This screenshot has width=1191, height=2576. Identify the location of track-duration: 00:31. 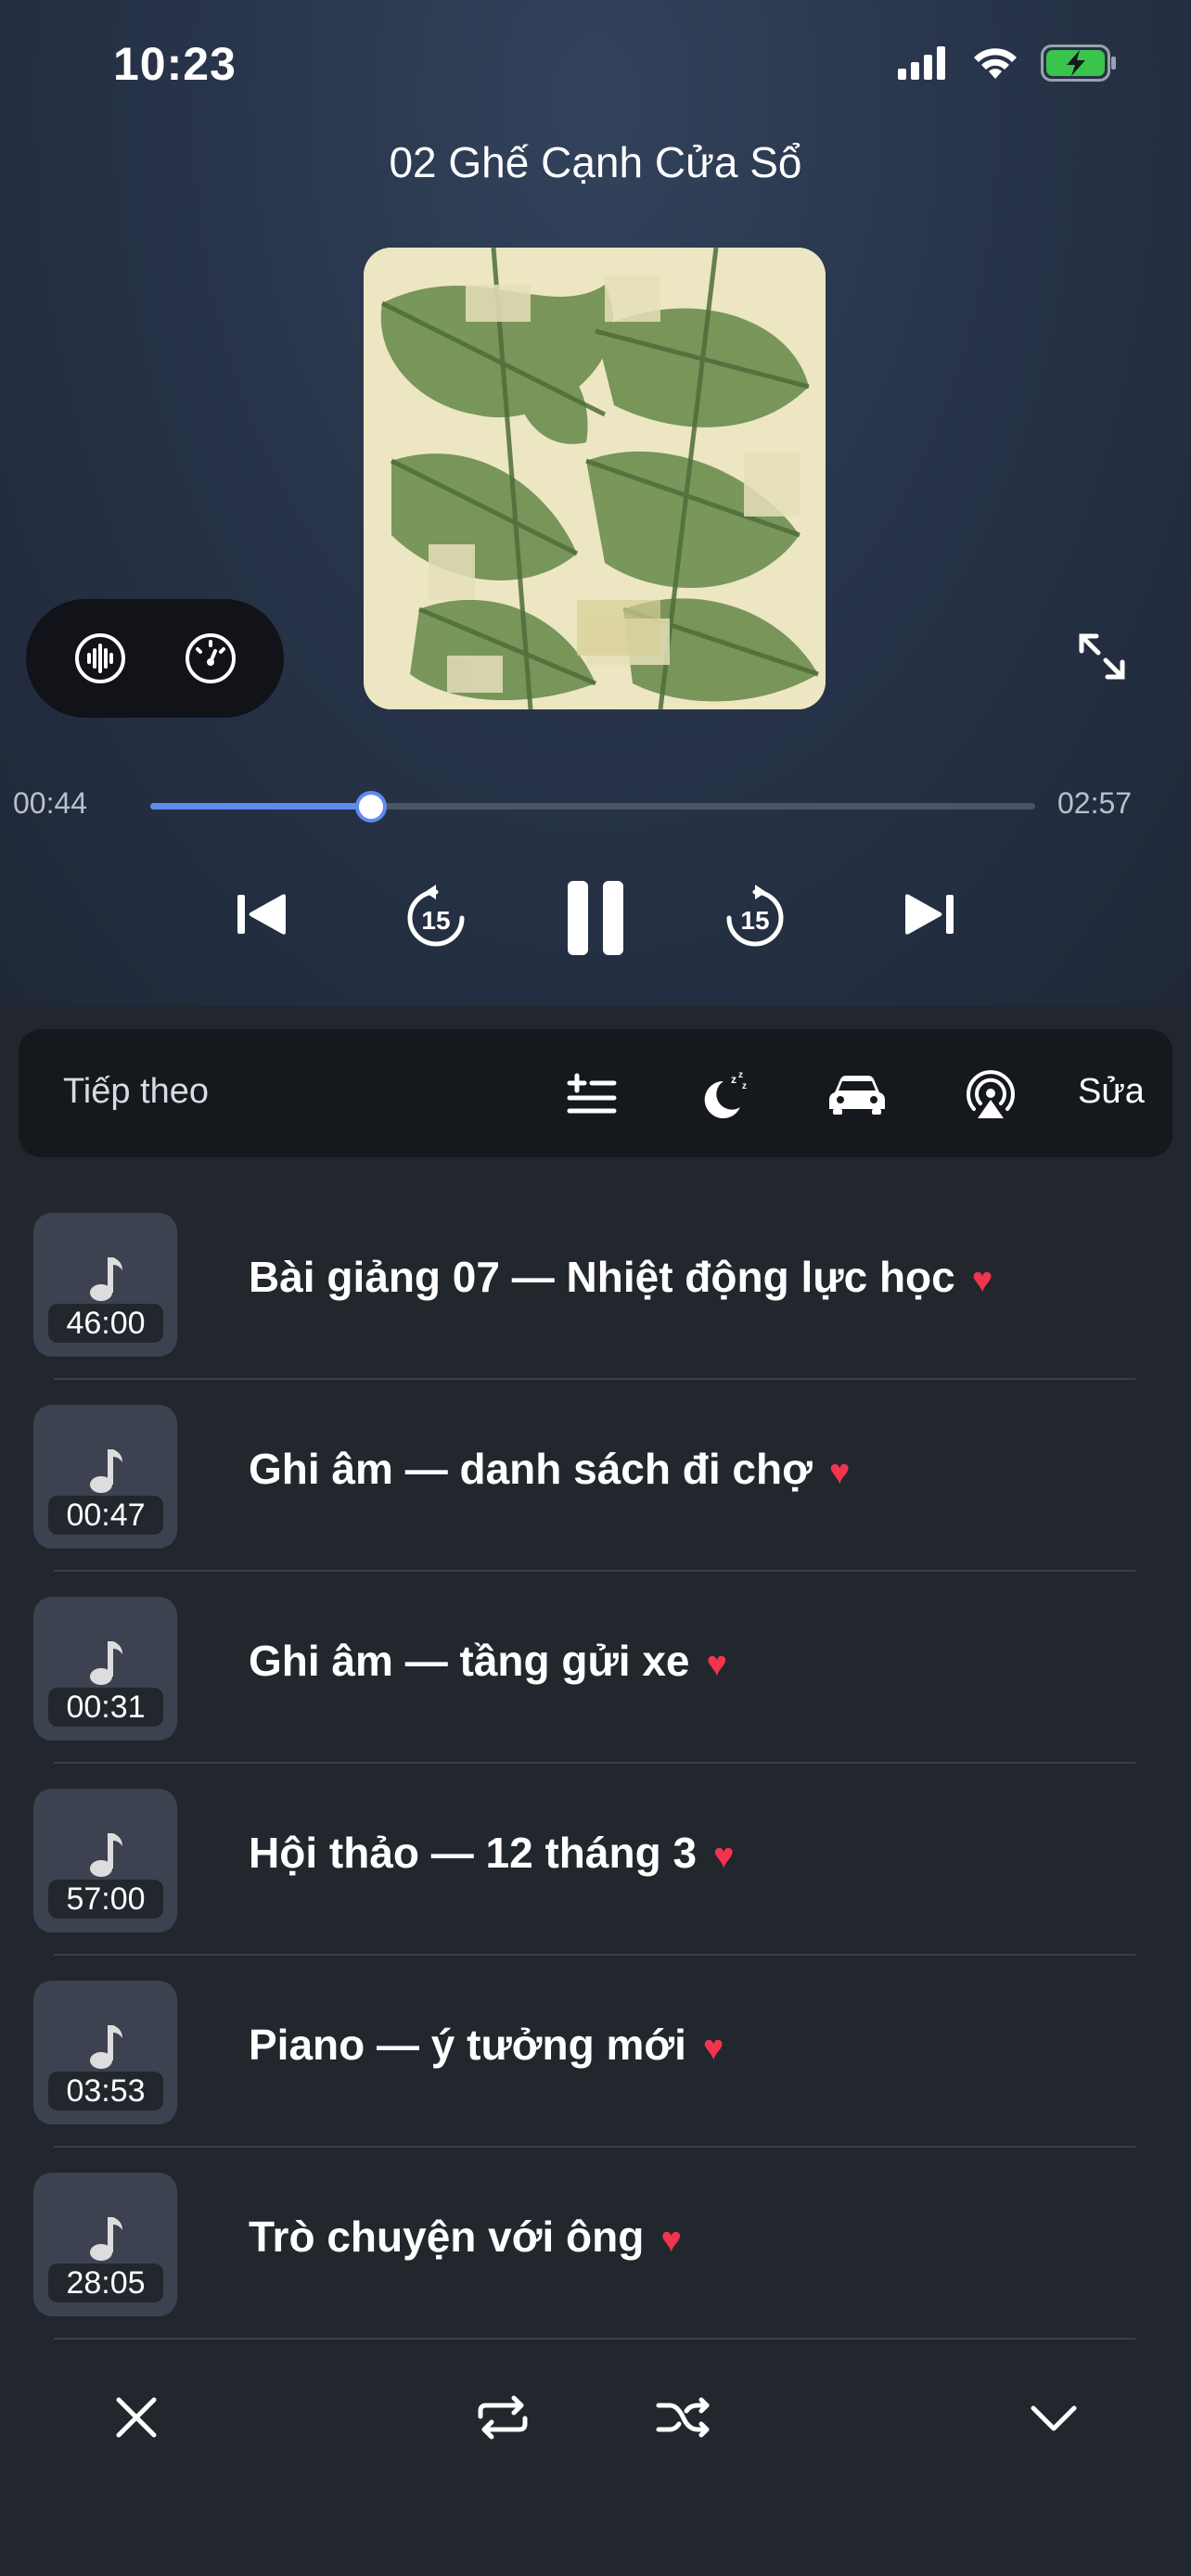
(105, 1707).